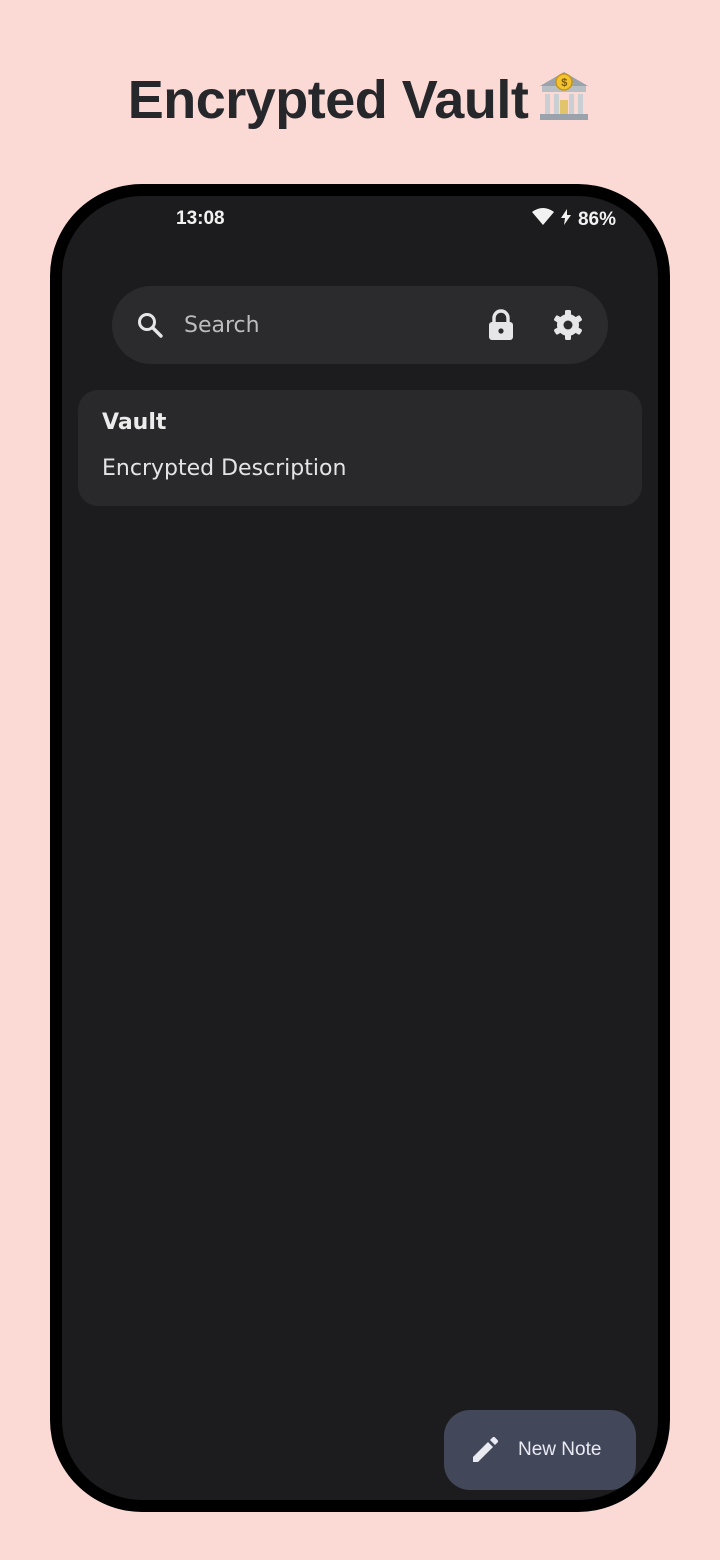 The height and width of the screenshot is (1560, 720). I want to click on status-icons: 86%, so click(573, 220).